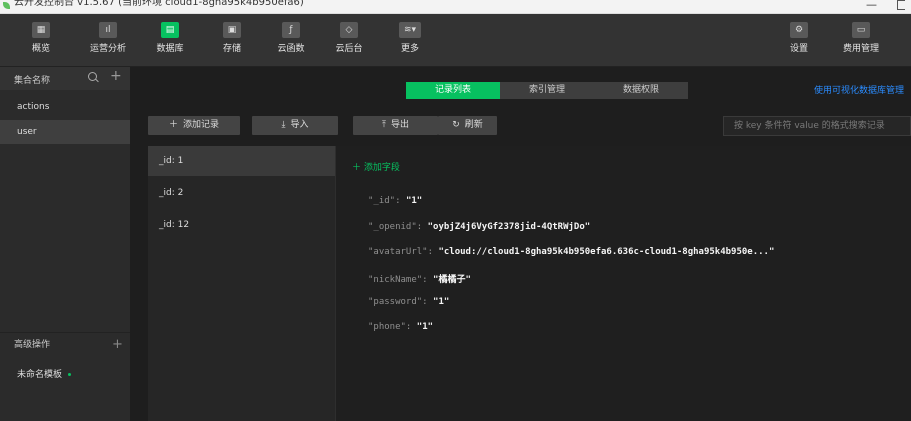 The image size is (911, 421). Describe the element at coordinates (241, 193) in the screenshot. I see `record-item: _id: 2` at that location.